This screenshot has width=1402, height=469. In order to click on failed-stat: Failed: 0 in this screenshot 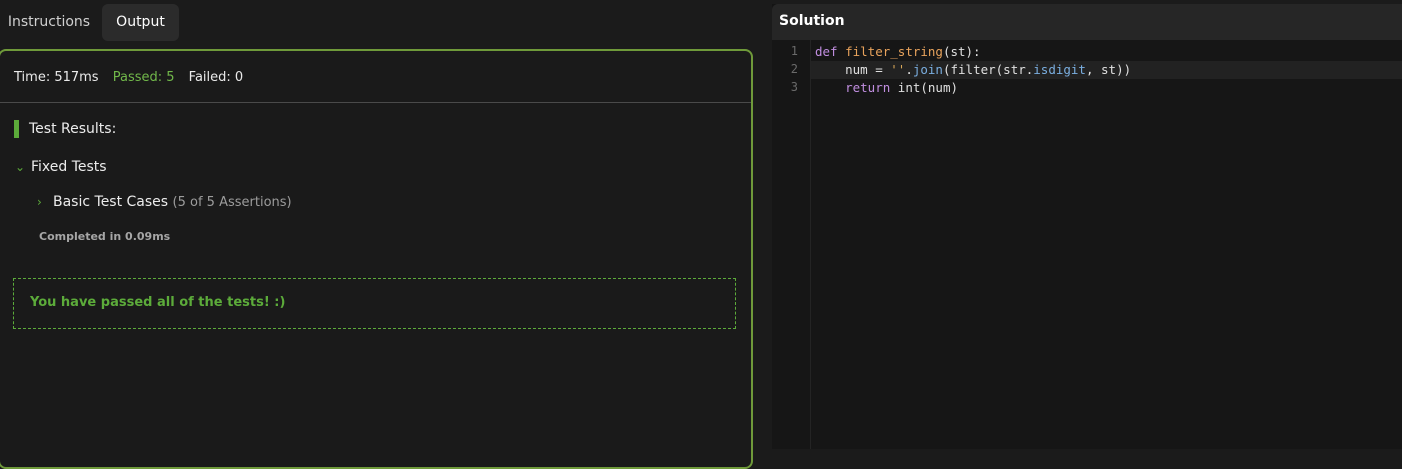, I will do `click(216, 77)`.